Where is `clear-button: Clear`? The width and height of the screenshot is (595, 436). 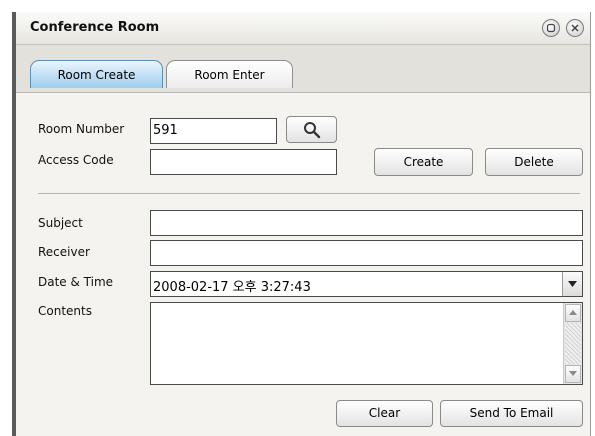 clear-button: Clear is located at coordinates (384, 413).